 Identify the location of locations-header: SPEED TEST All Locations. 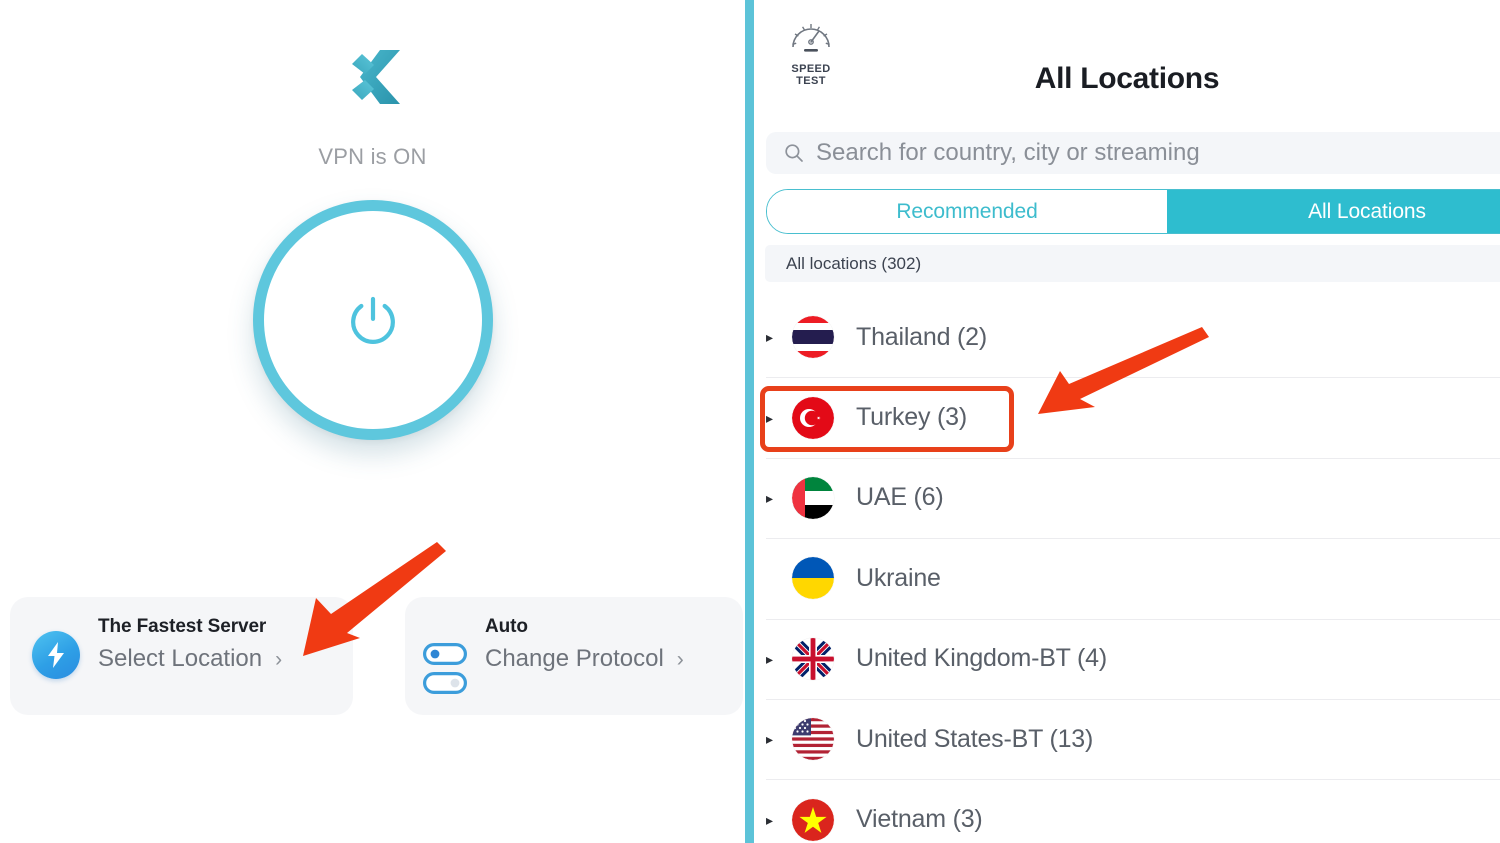
(1127, 61).